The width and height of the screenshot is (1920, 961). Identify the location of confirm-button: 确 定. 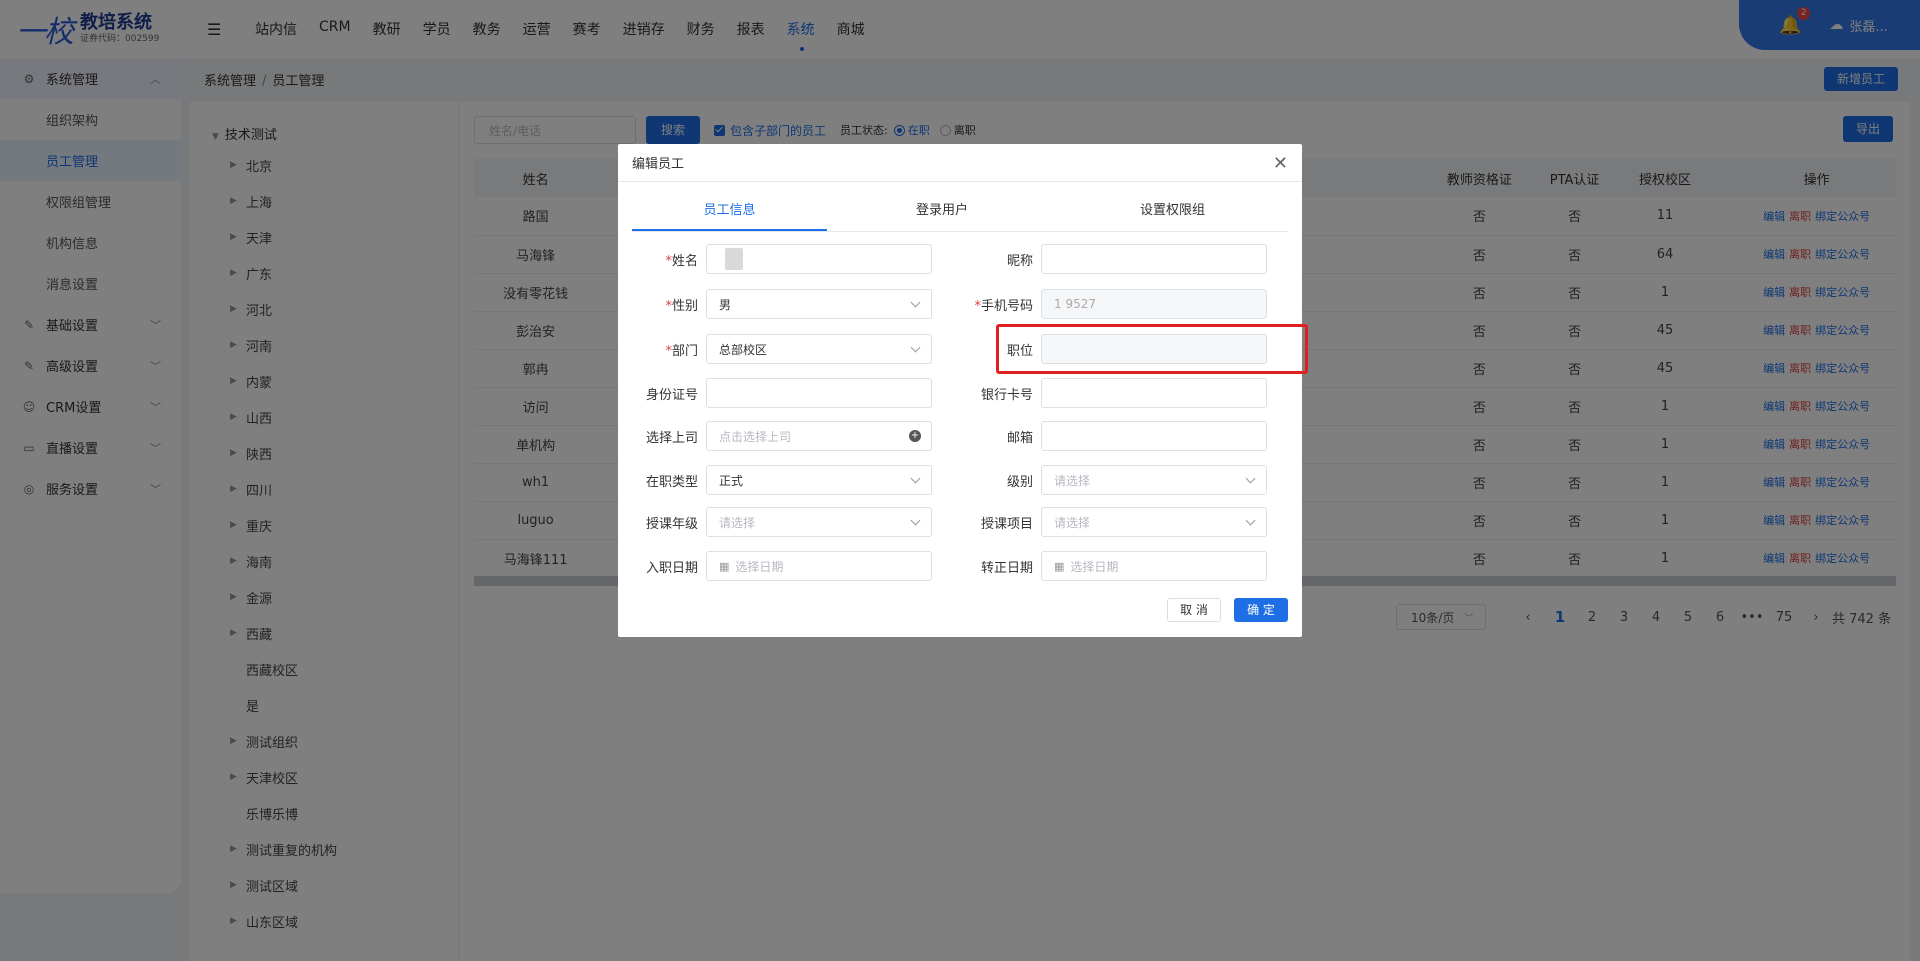
(1261, 610).